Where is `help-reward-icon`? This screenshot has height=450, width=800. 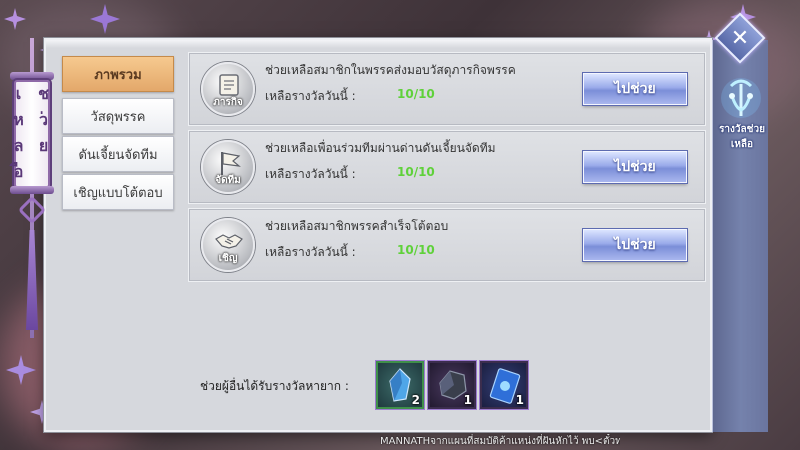 help-reward-icon is located at coordinates (741, 98).